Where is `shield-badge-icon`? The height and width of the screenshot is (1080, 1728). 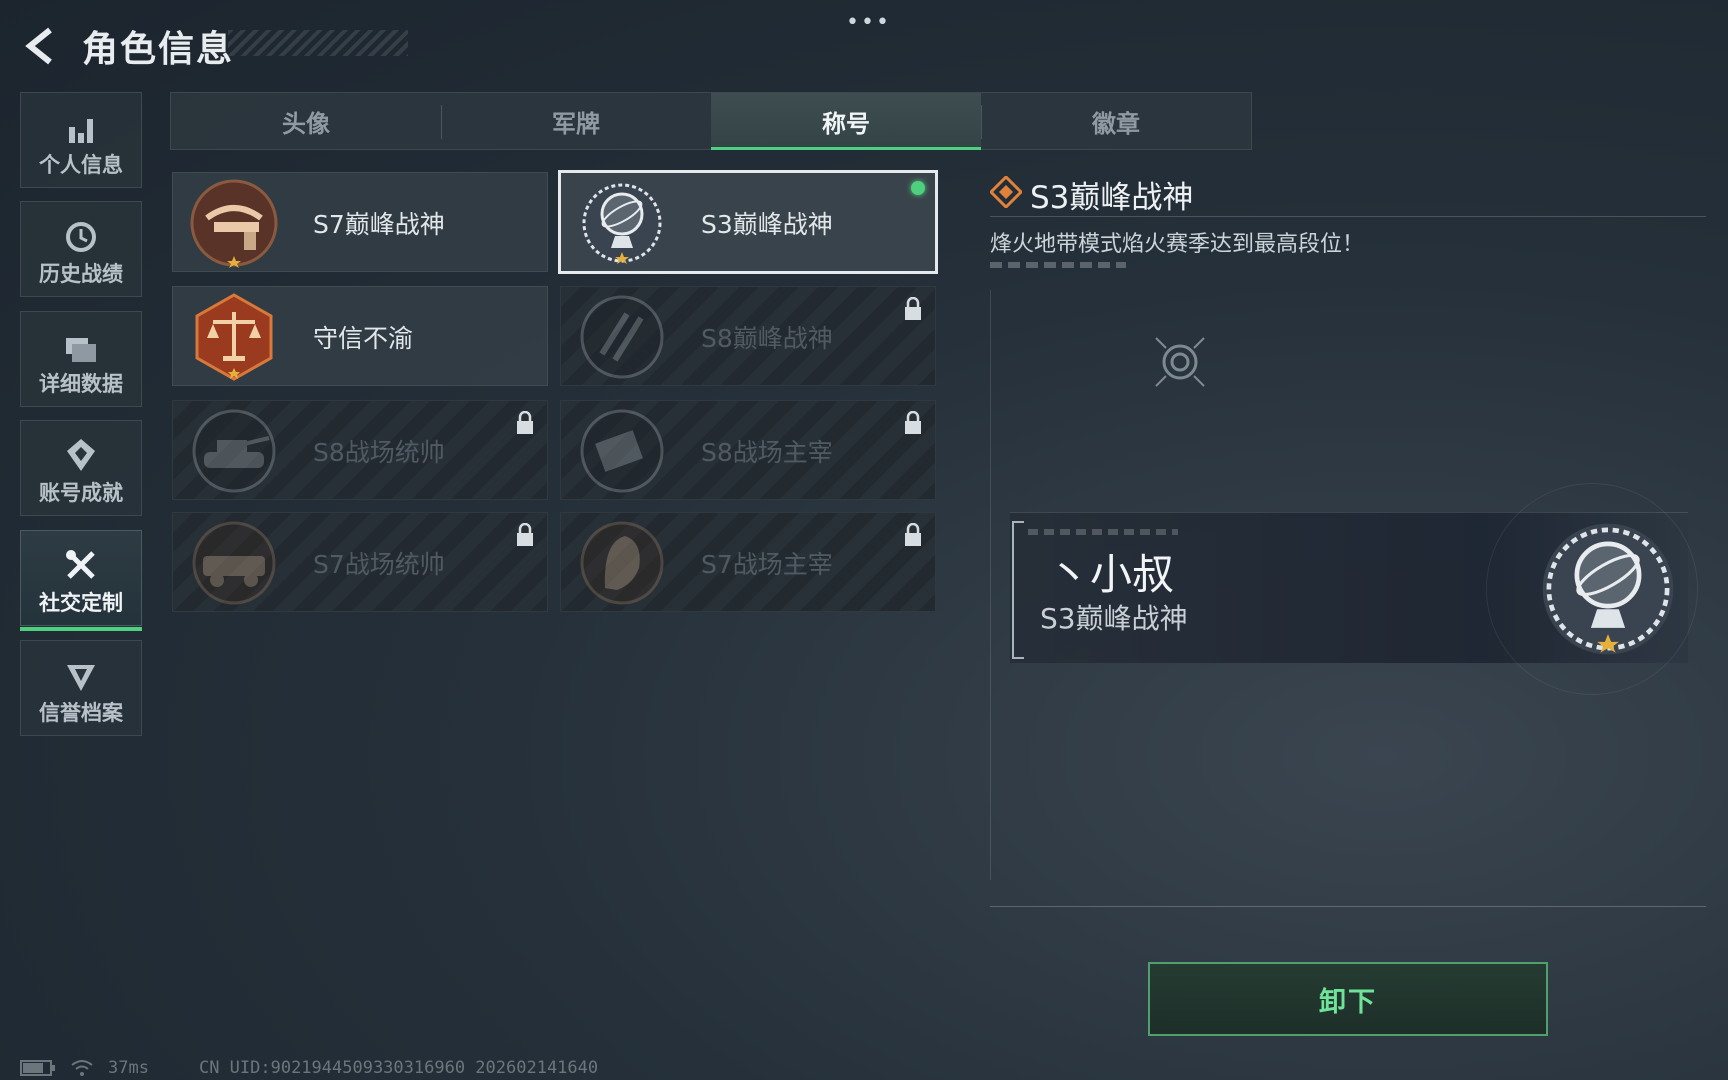 shield-badge-icon is located at coordinates (81, 678).